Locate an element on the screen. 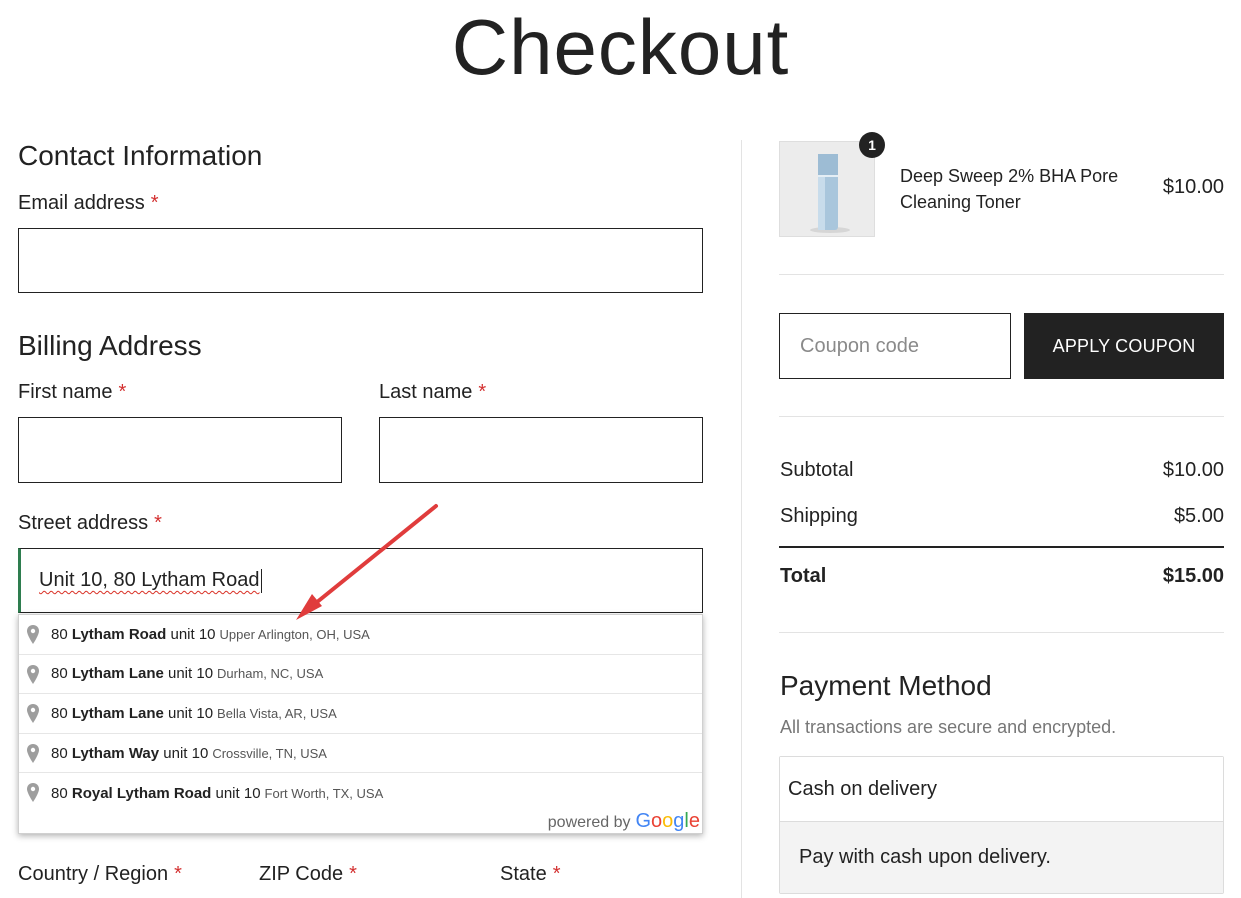 This screenshot has width=1241, height=898. suggestion-street: Lytham Road is located at coordinates (119, 634).